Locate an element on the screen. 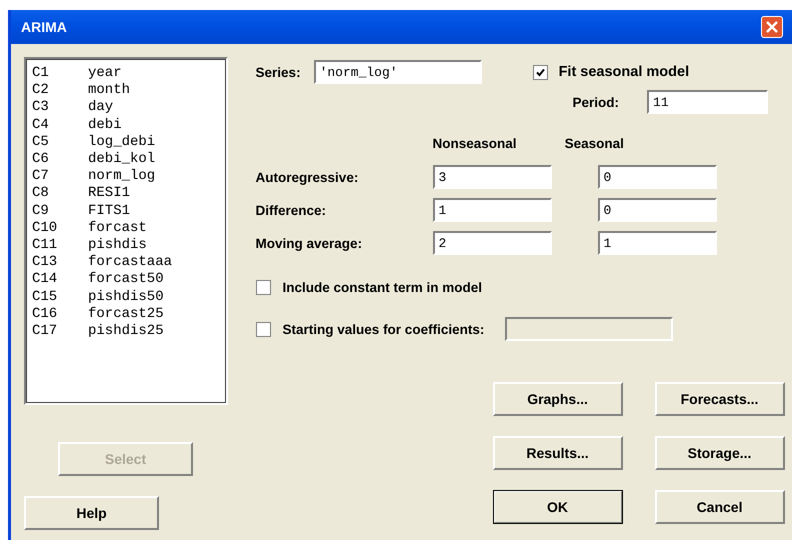  close-button is located at coordinates (772, 27).